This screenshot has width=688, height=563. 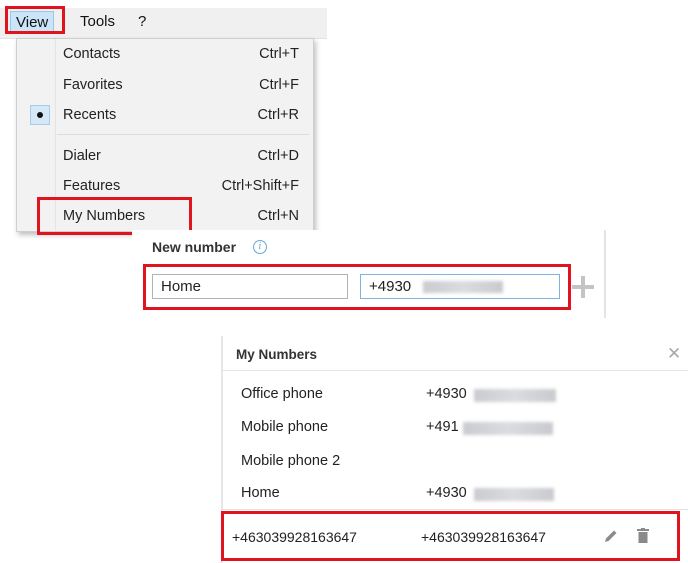 I want to click on menu-item-favorites: Favorites Ctrl+F, so click(x=165, y=85).